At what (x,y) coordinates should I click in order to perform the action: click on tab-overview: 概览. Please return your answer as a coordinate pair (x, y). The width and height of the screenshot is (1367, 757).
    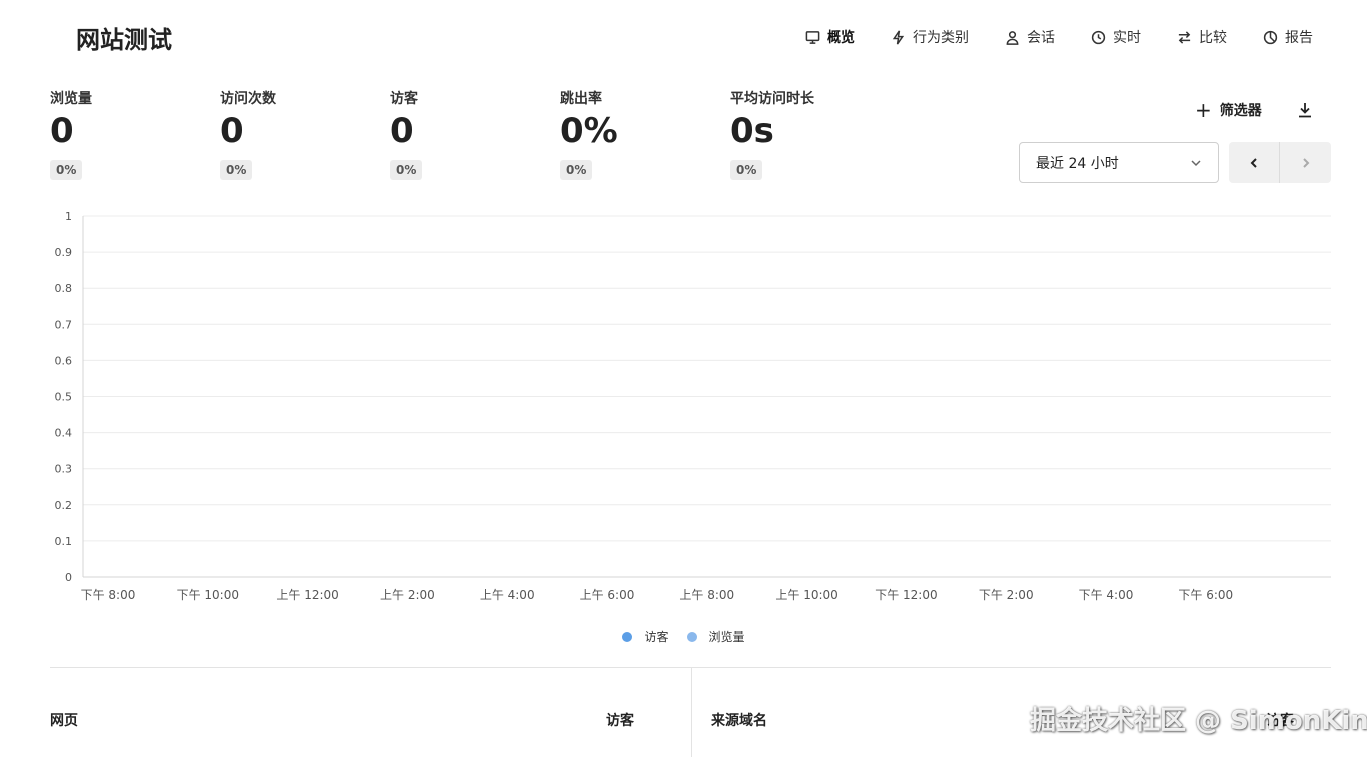
    Looking at the image, I should click on (830, 37).